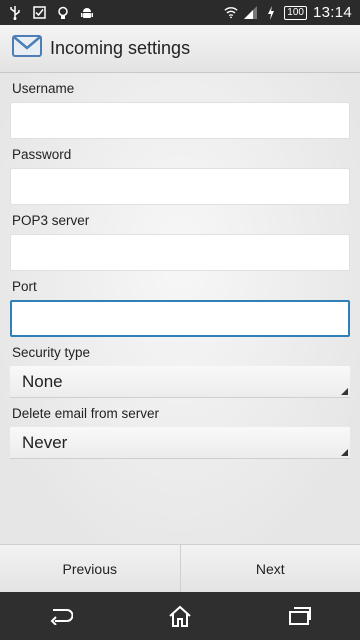 The height and width of the screenshot is (640, 360). I want to click on home-icon, so click(180, 616).